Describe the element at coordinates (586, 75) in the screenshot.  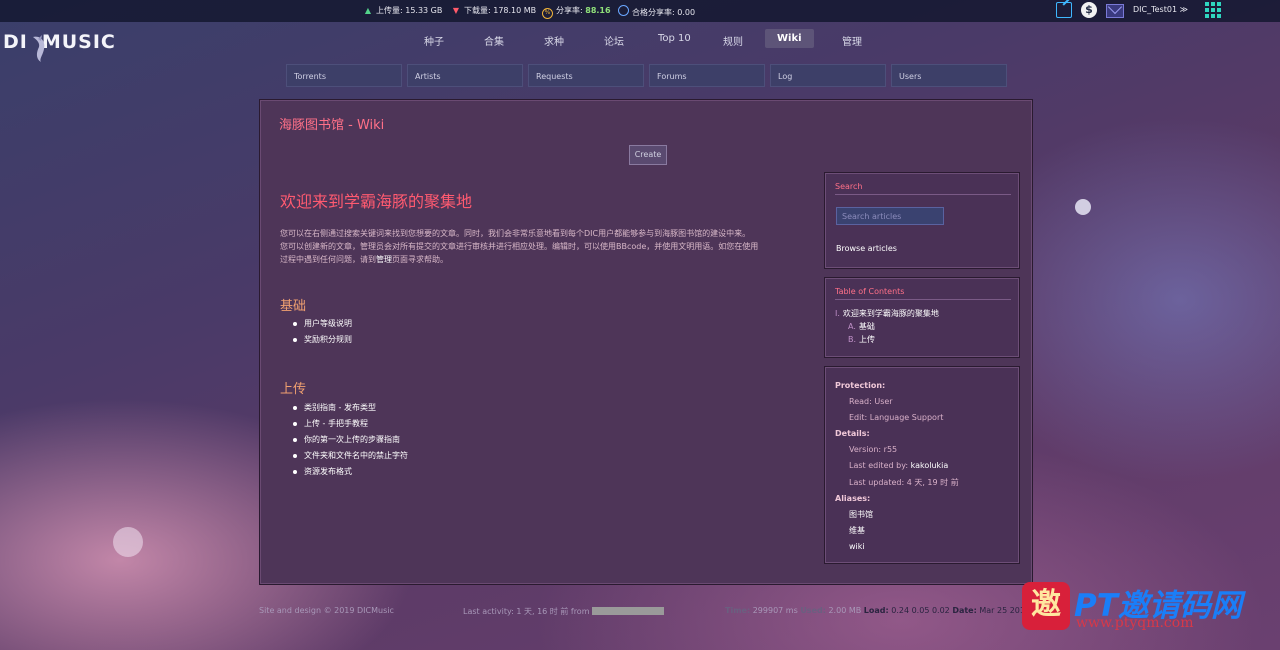
I see `subnav-requests: Requests` at that location.